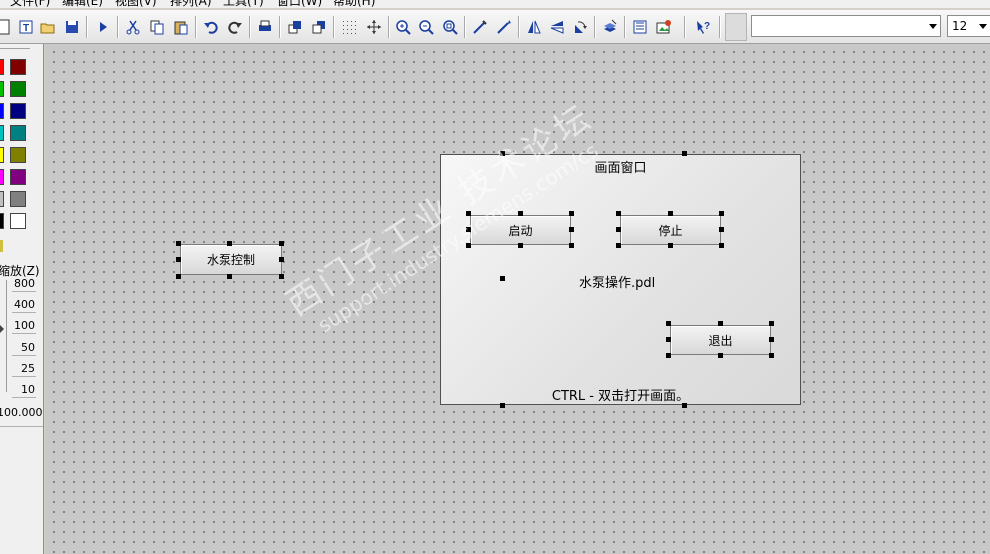 The height and width of the screenshot is (554, 990). I want to click on paste-icon, so click(181, 27).